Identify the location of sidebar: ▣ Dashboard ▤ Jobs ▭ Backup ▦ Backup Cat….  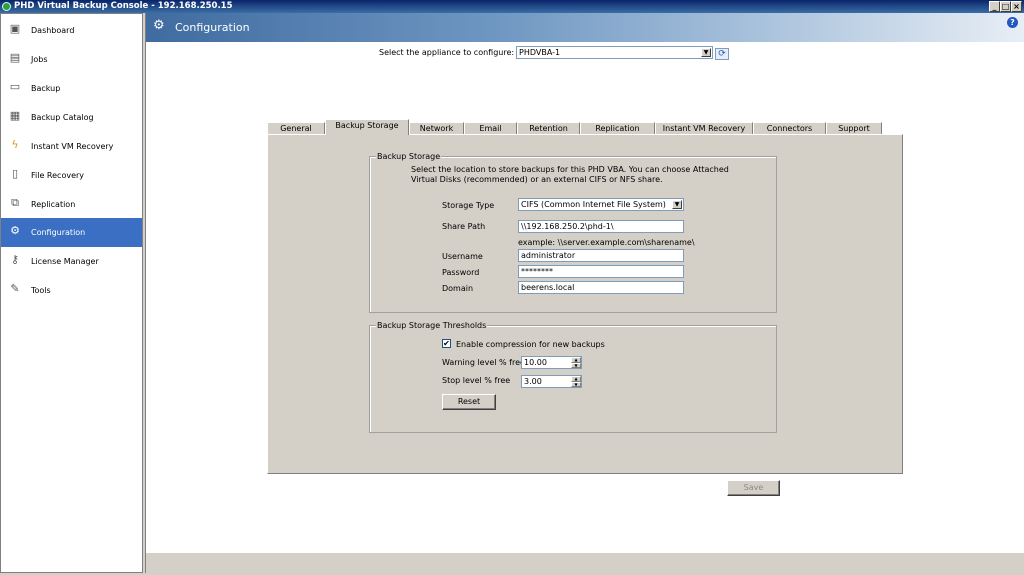
(71, 293).